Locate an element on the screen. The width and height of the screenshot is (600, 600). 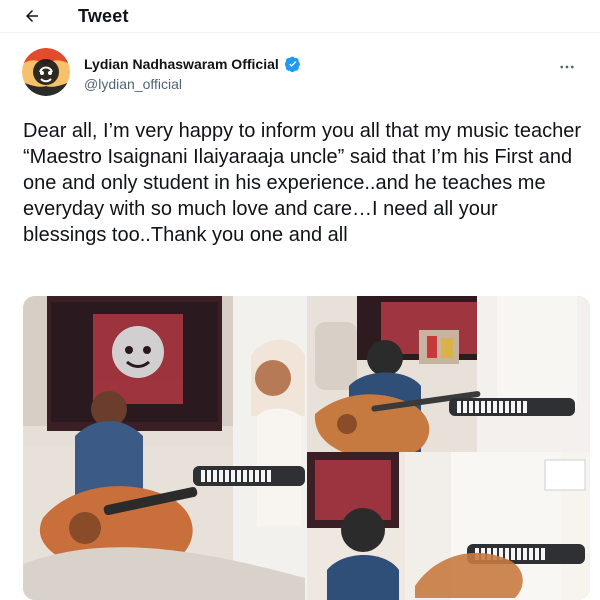
more-button is located at coordinates (567, 67).